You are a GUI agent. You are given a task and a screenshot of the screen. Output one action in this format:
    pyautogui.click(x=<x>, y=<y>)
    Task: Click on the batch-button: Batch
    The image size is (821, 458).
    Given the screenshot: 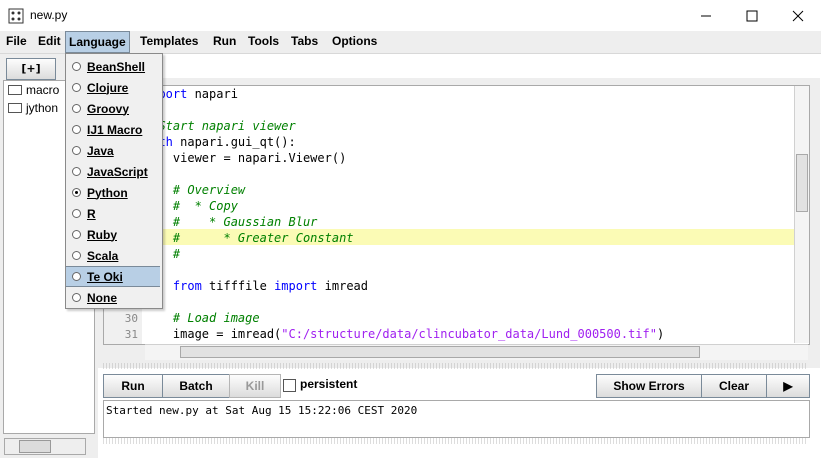 What is the action you would take?
    pyautogui.click(x=196, y=386)
    